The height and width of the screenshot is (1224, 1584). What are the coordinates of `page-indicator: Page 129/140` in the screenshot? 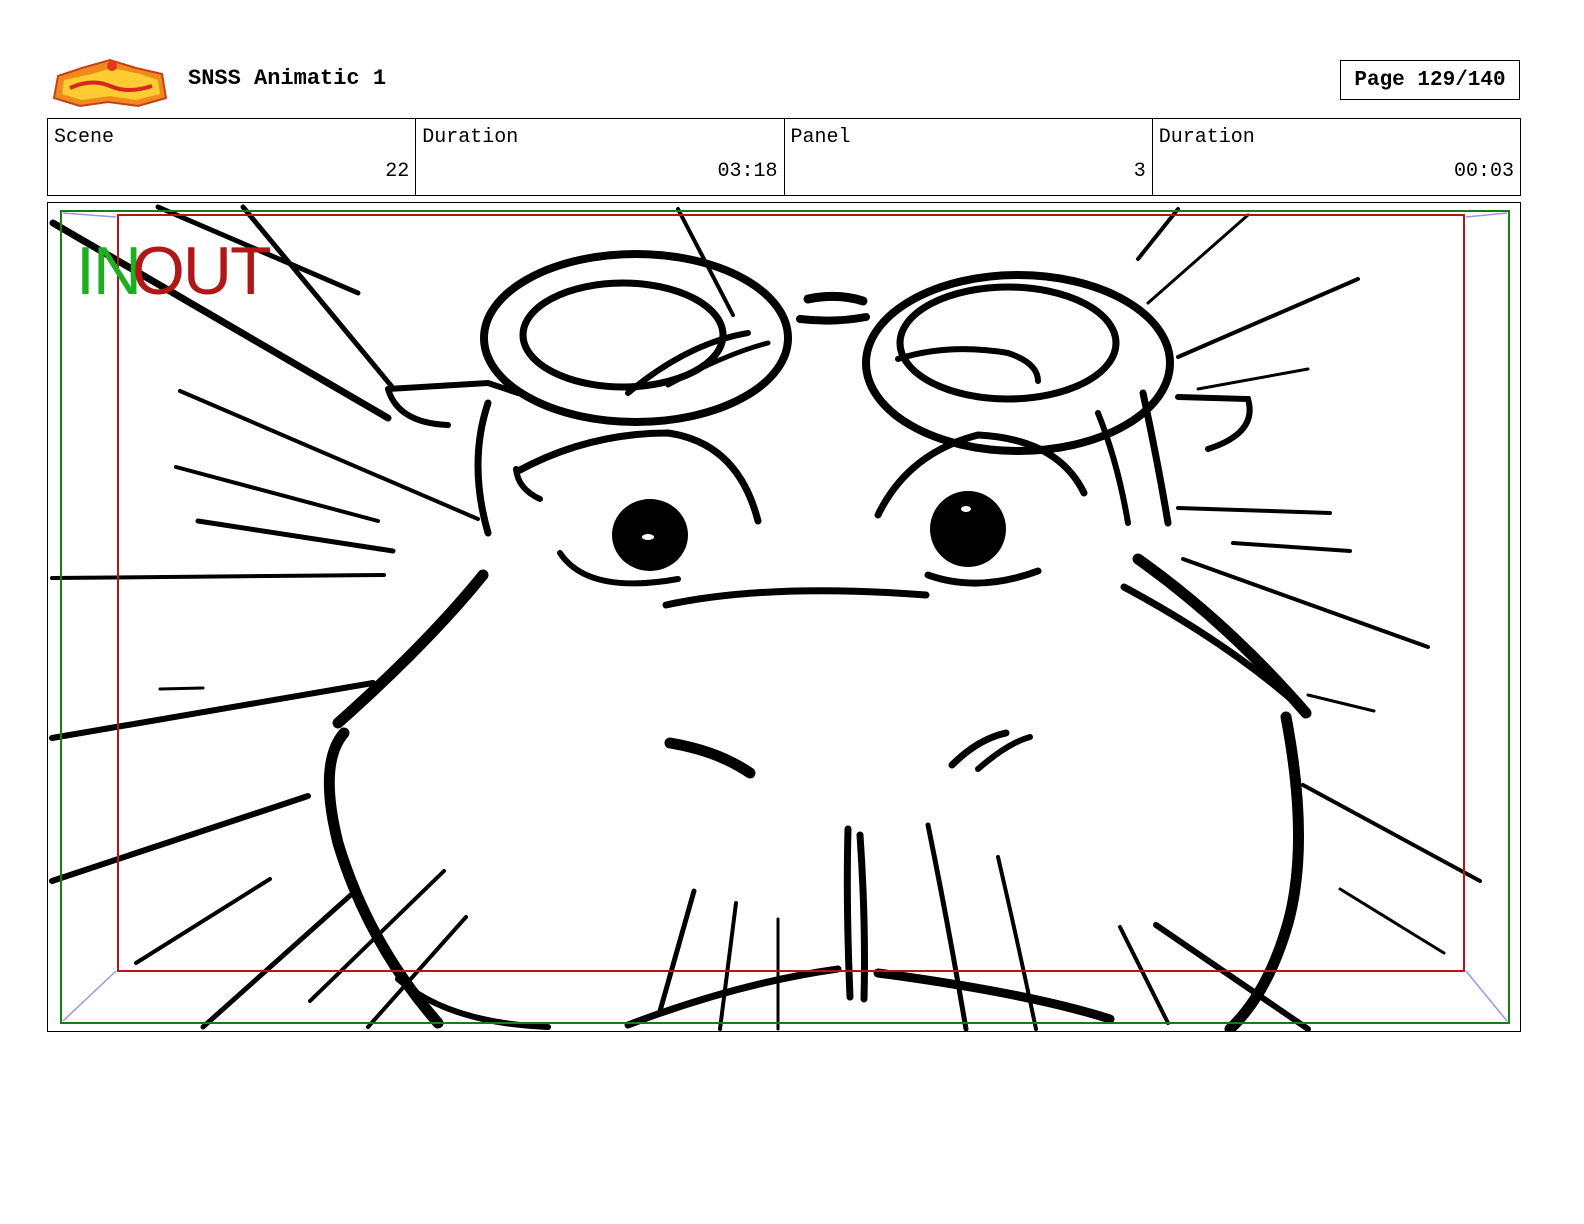 It's located at (1430, 80).